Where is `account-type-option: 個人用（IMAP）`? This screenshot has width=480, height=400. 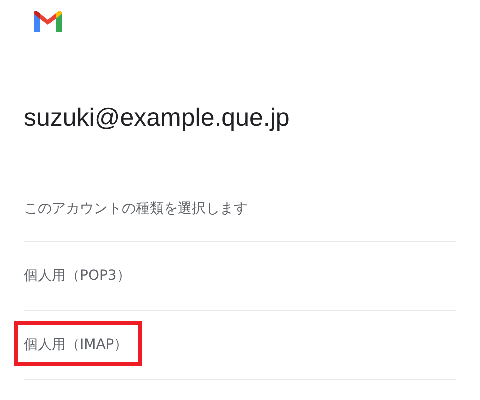
account-type-option: 個人用（IMAP） is located at coordinates (76, 345).